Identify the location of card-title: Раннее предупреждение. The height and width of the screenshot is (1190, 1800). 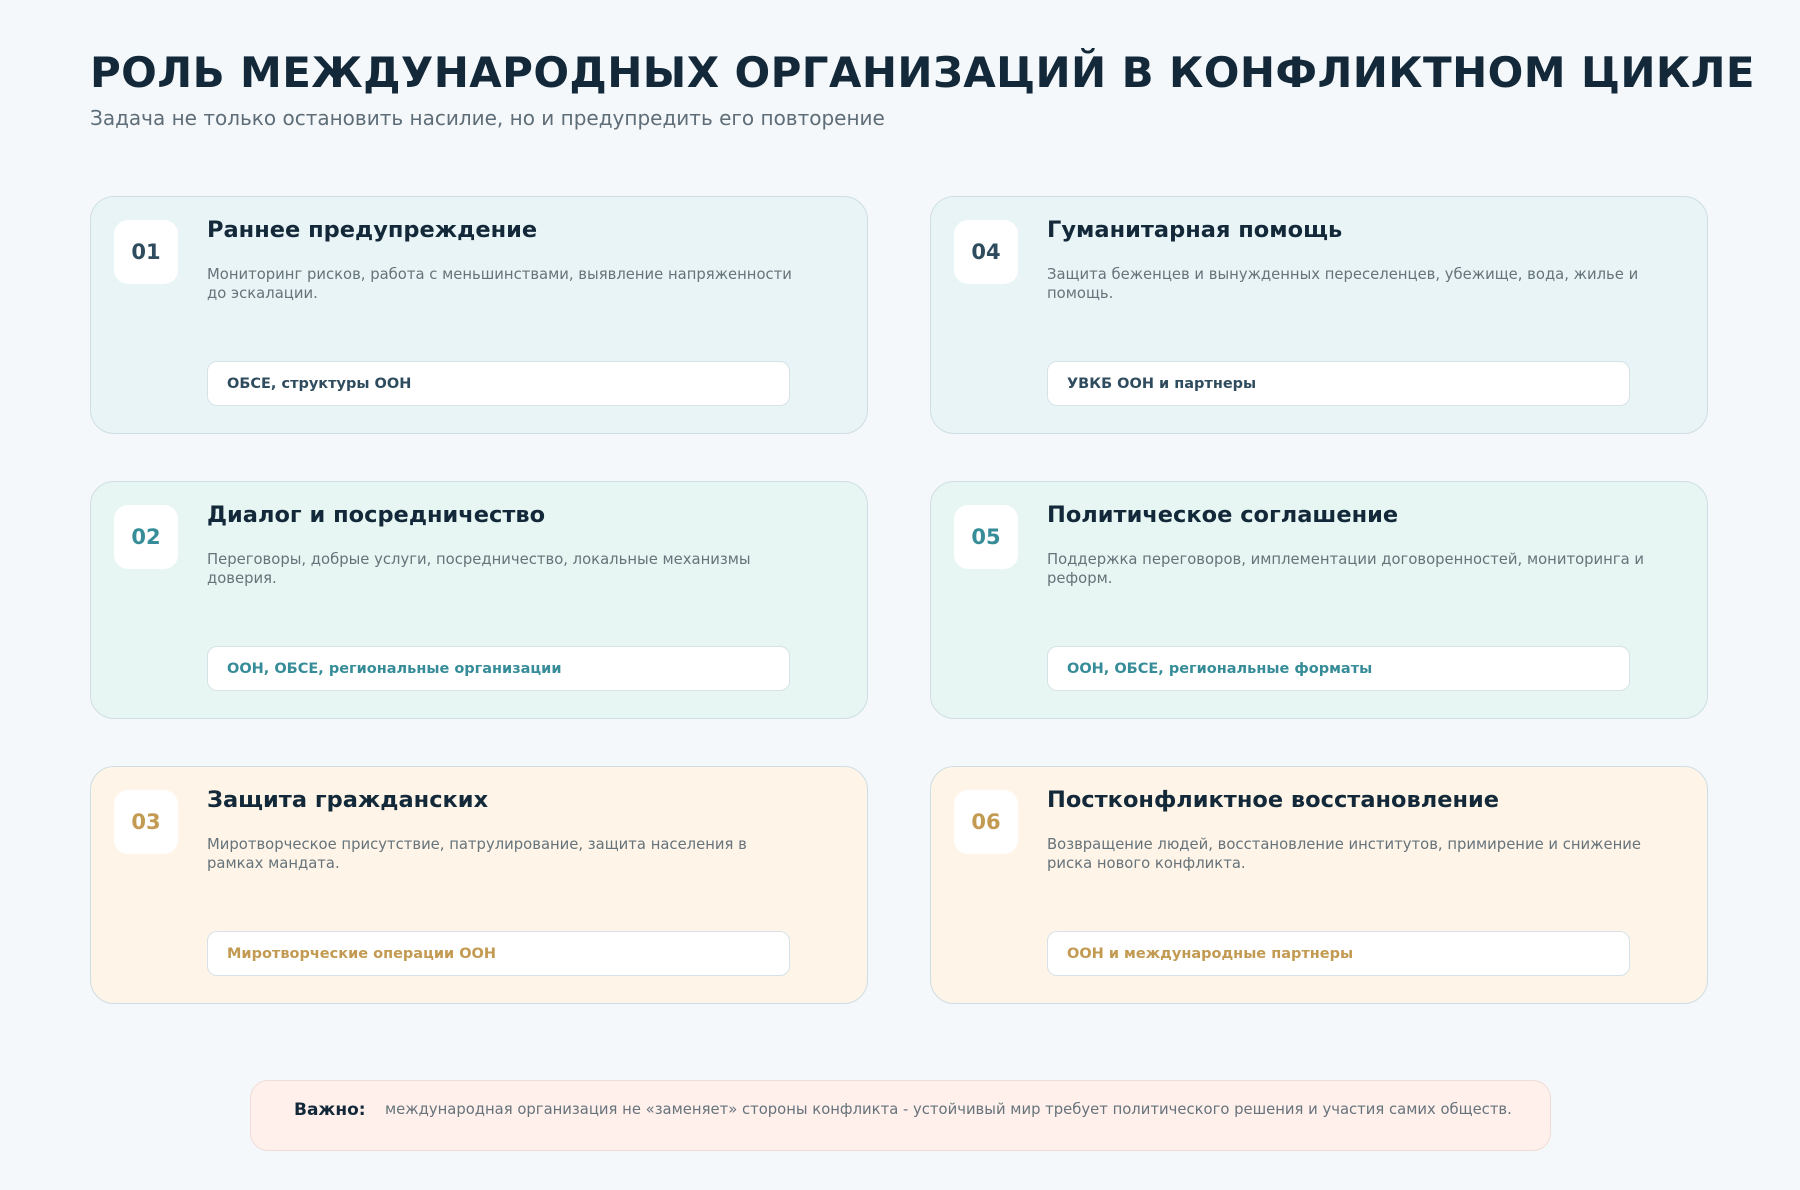
(372, 230).